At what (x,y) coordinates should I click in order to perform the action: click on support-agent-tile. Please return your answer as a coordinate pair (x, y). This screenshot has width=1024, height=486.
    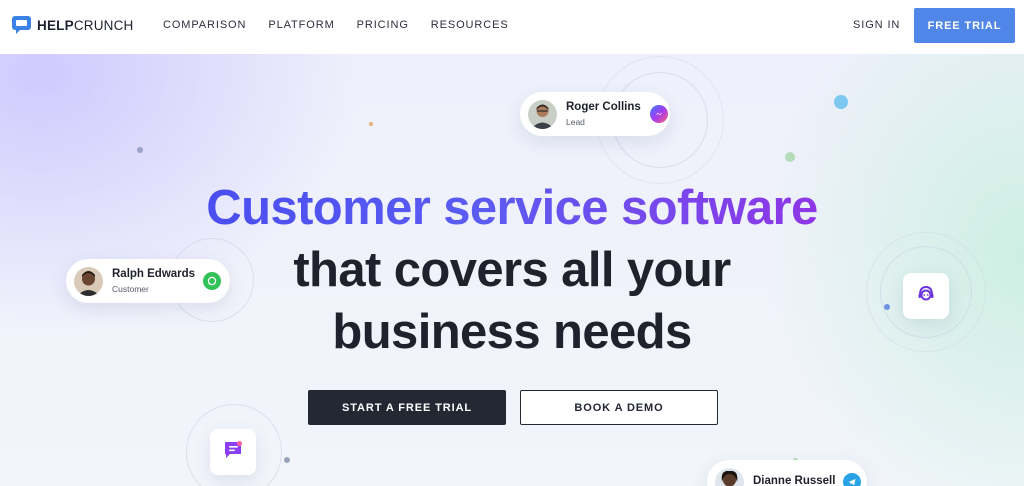
    Looking at the image, I should click on (926, 296).